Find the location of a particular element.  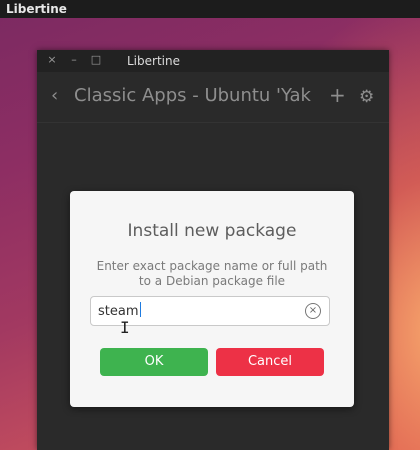

close-window-icon: × is located at coordinates (52, 60).